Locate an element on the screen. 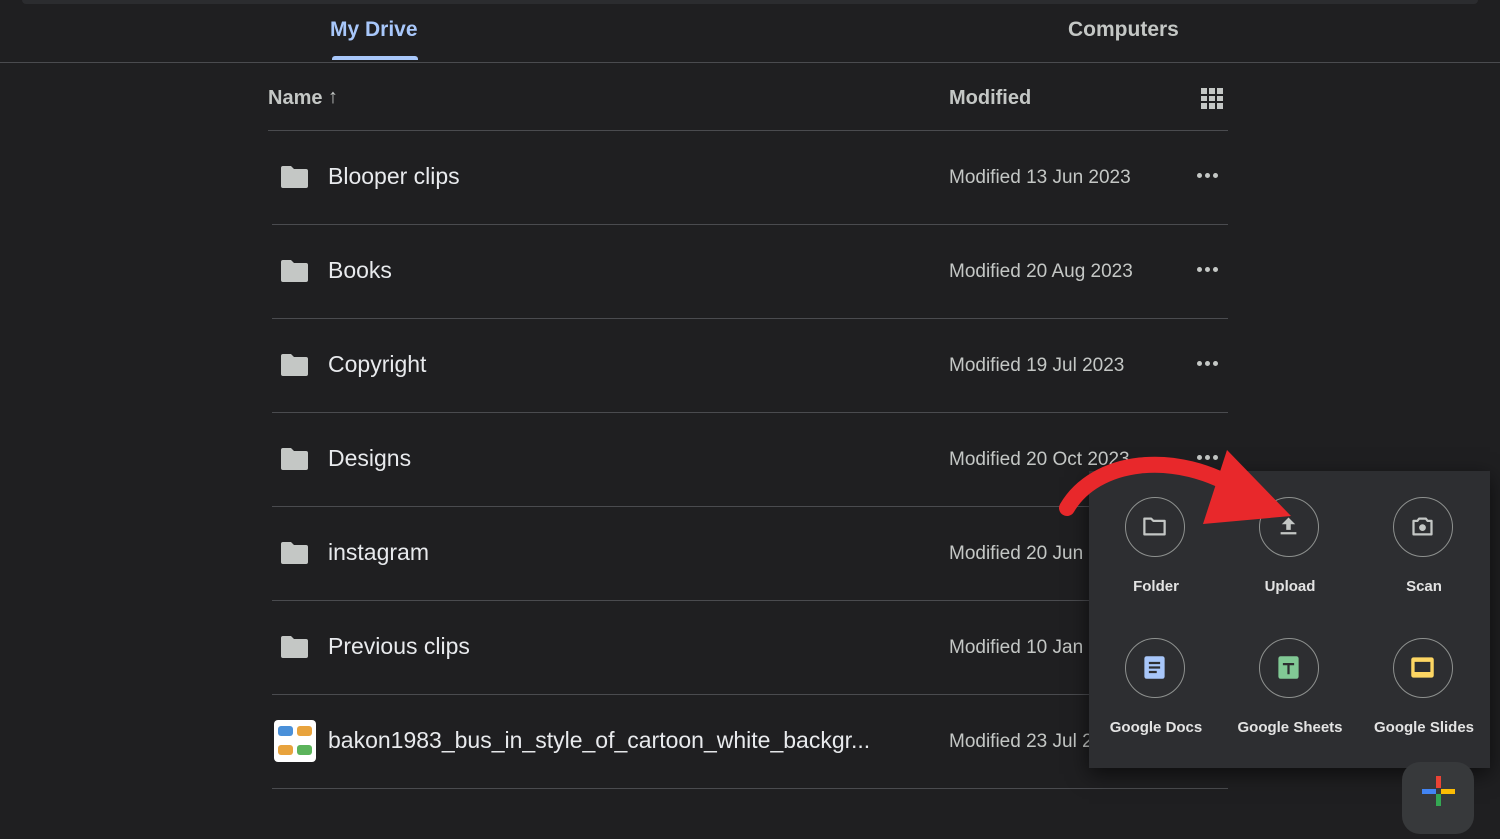 This screenshot has width=1500, height=839. grid-view-icon is located at coordinates (1212, 98).